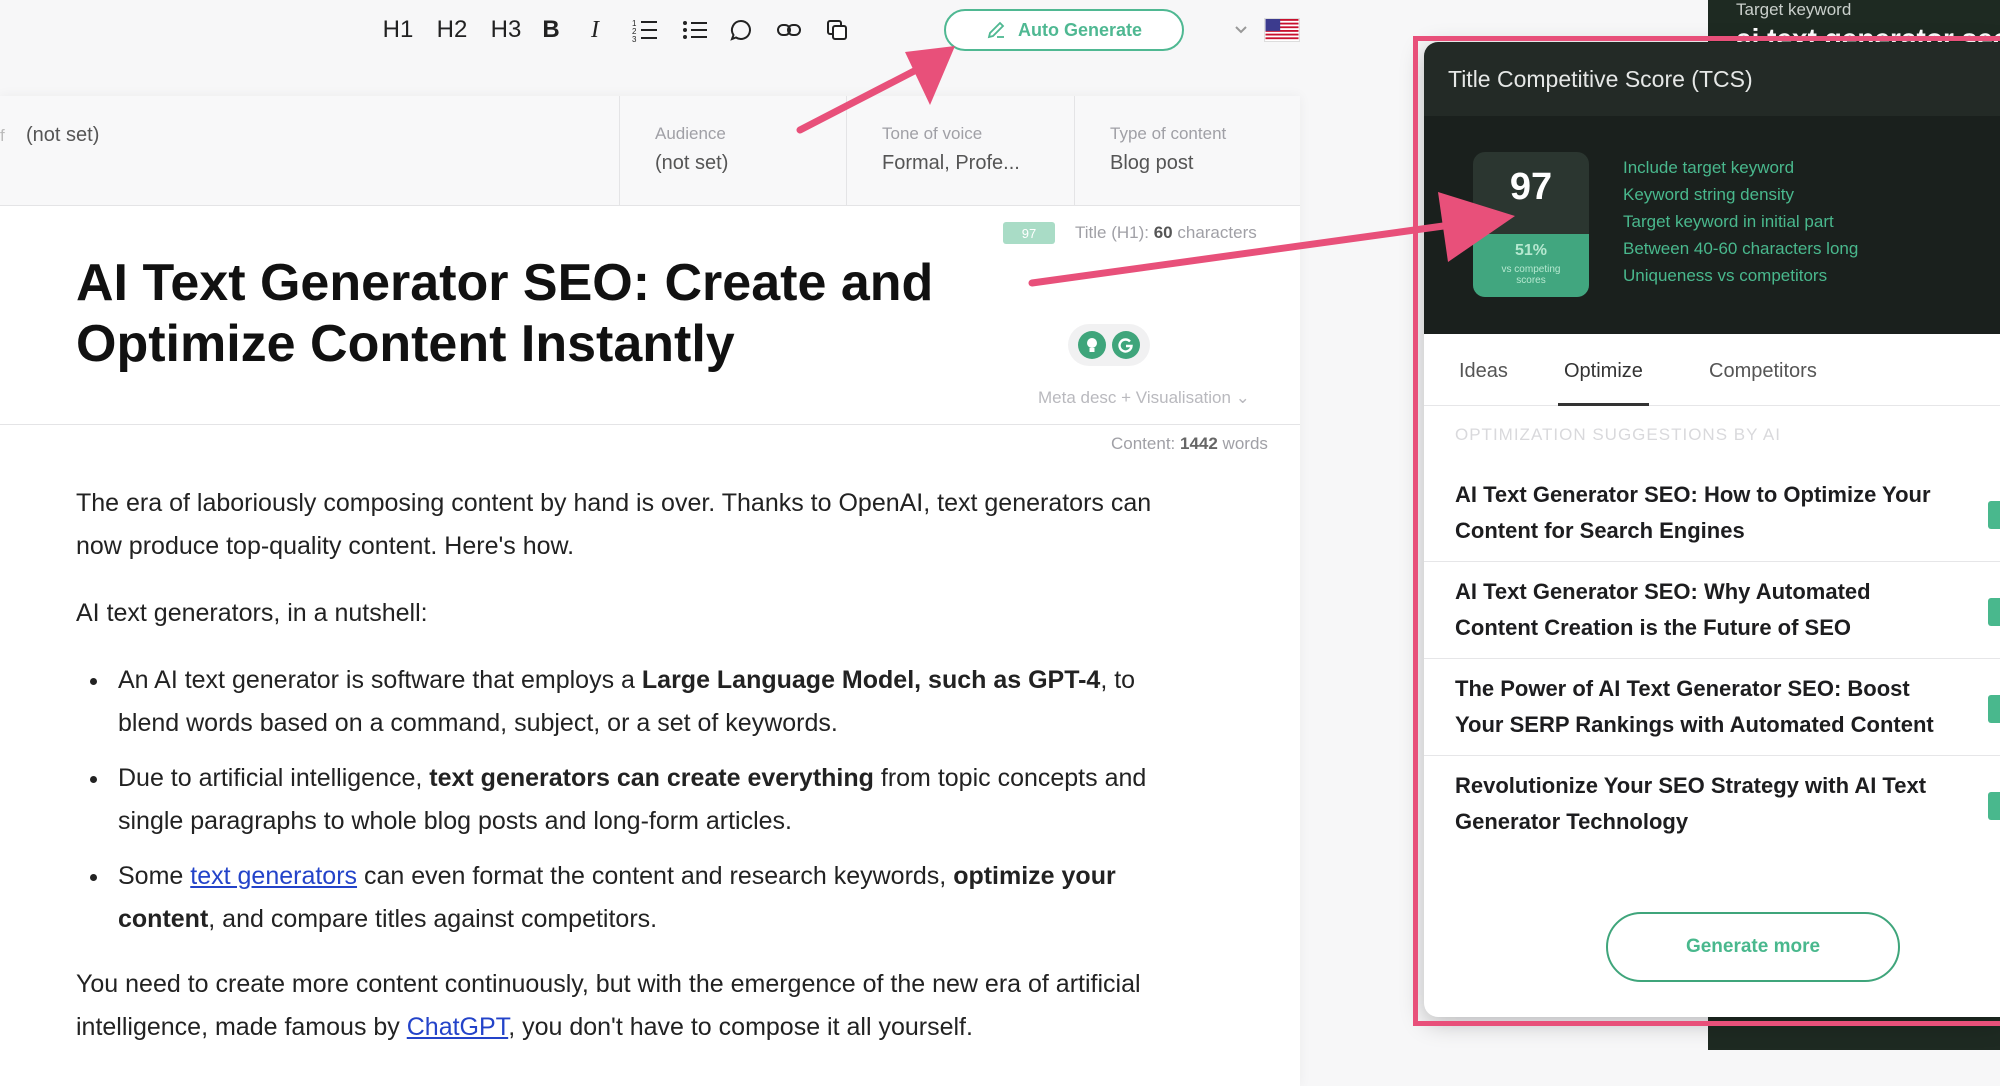 The height and width of the screenshot is (1086, 2000). I want to click on ordered-list-button: 123, so click(645, 30).